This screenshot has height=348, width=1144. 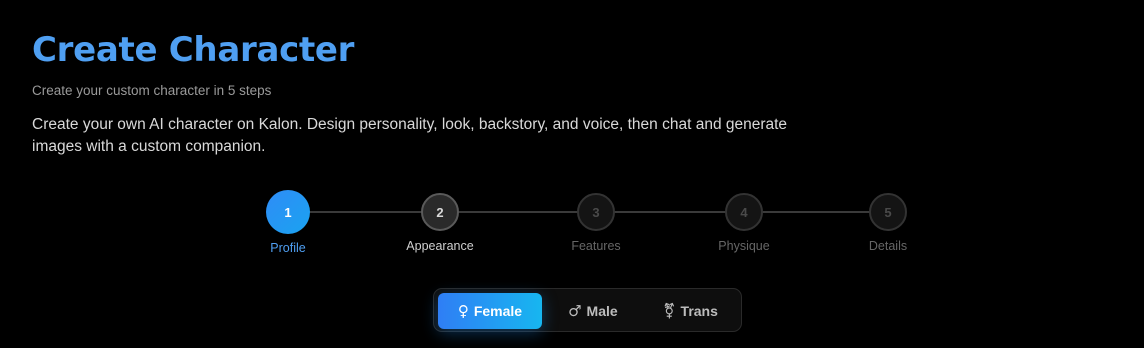 I want to click on gender-option-male: ♂ Male, so click(x=593, y=311).